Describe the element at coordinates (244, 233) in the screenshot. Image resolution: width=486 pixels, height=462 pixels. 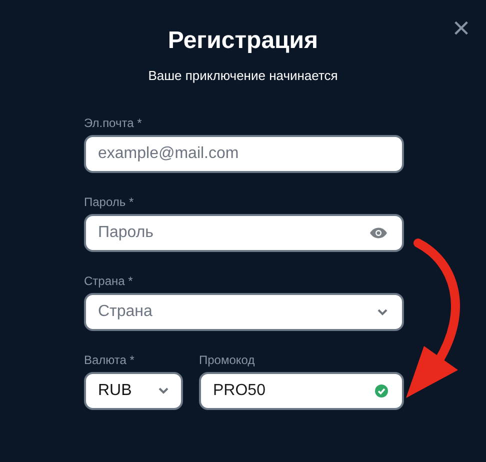
I see `password-field: Пароль` at that location.